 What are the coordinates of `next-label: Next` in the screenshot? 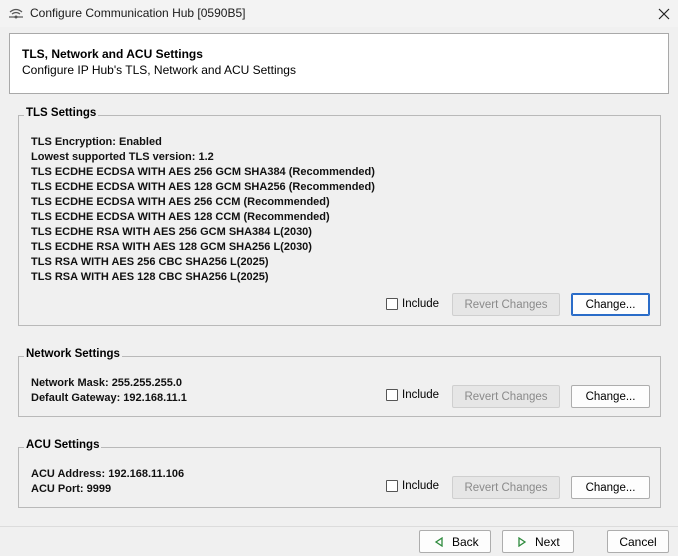 It's located at (547, 541).